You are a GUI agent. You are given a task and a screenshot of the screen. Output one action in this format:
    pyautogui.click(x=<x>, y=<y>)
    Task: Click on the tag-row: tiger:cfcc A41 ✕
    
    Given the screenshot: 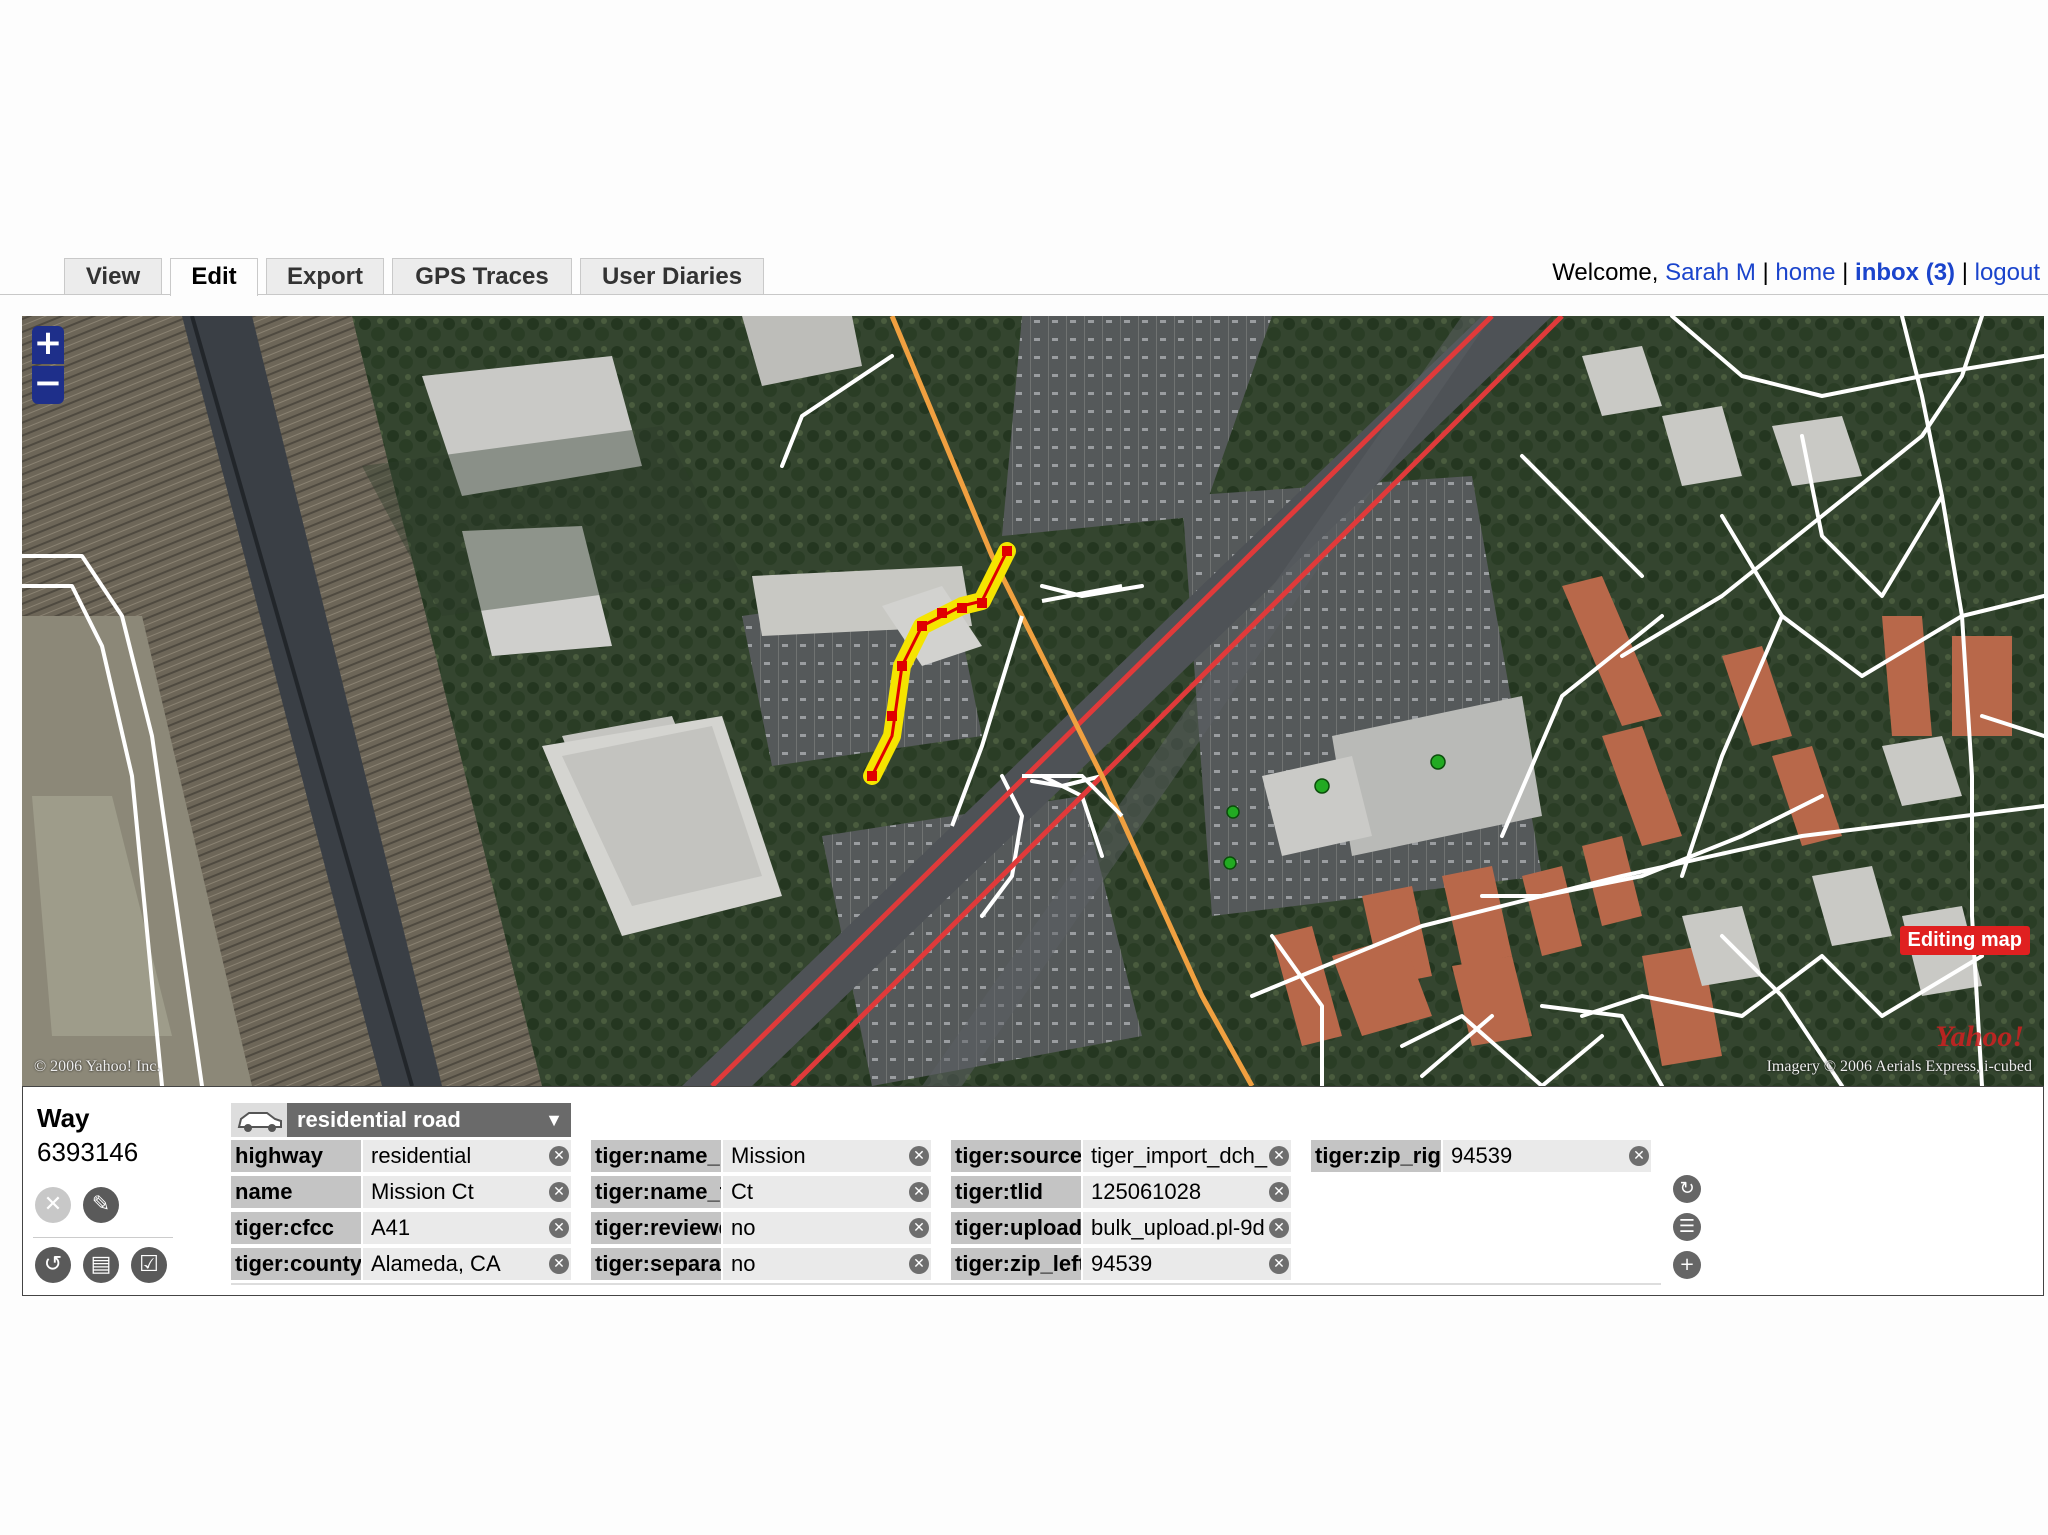 What is the action you would take?
    pyautogui.click(x=401, y=1229)
    